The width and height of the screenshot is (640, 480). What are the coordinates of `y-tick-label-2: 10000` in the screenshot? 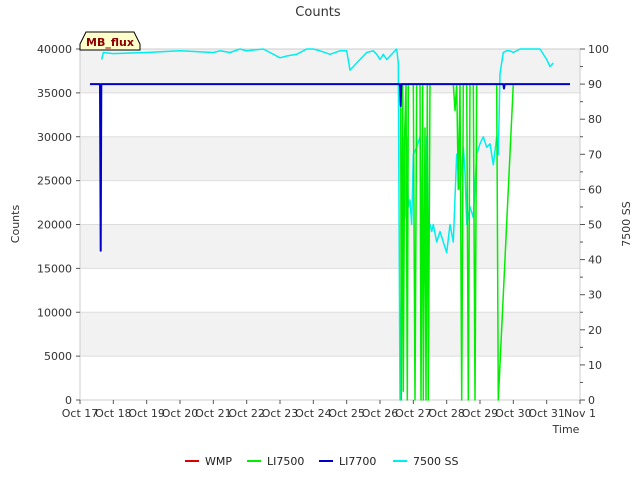 It's located at (54, 312).